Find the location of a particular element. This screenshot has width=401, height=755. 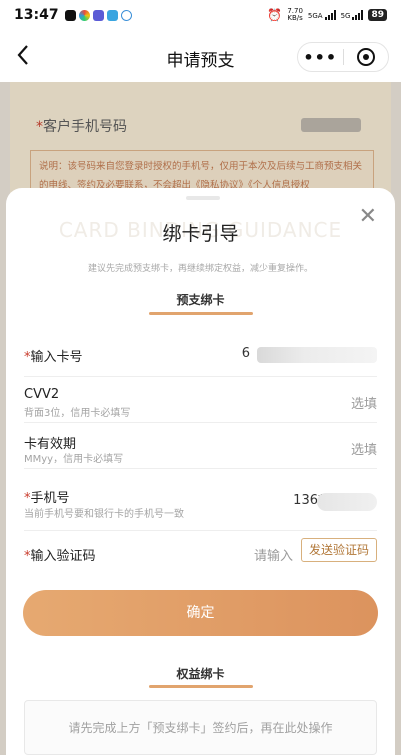

bg-phone-label: *客户手机号码 is located at coordinates (81, 127).